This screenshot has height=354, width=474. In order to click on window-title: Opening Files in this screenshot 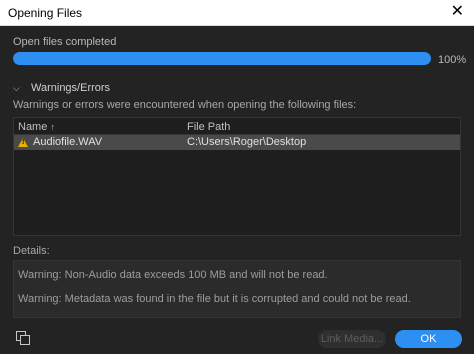, I will do `click(45, 13)`.